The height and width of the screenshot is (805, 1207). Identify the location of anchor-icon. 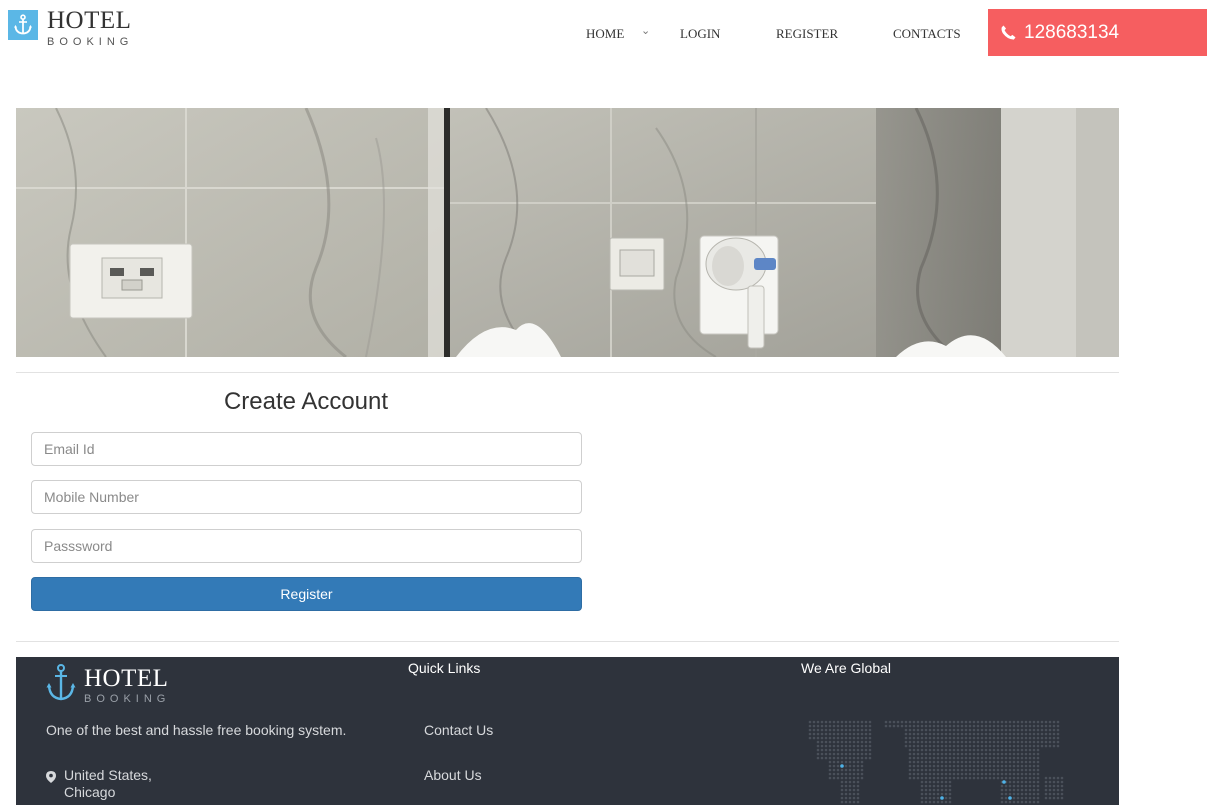
(61, 684).